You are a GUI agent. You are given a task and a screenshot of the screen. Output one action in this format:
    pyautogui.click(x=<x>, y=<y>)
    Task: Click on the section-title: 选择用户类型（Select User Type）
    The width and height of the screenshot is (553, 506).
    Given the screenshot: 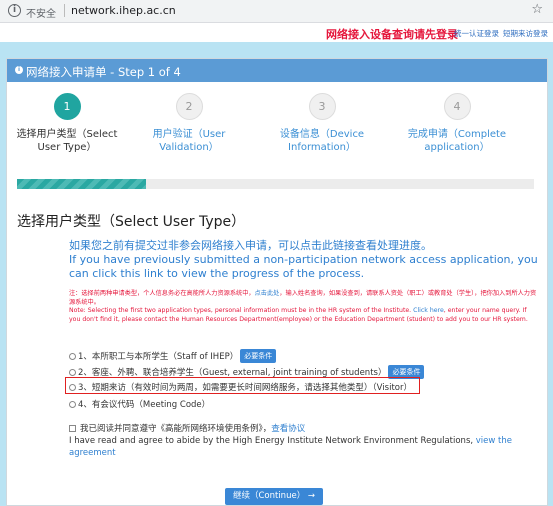 What is the action you would take?
    pyautogui.click(x=131, y=222)
    